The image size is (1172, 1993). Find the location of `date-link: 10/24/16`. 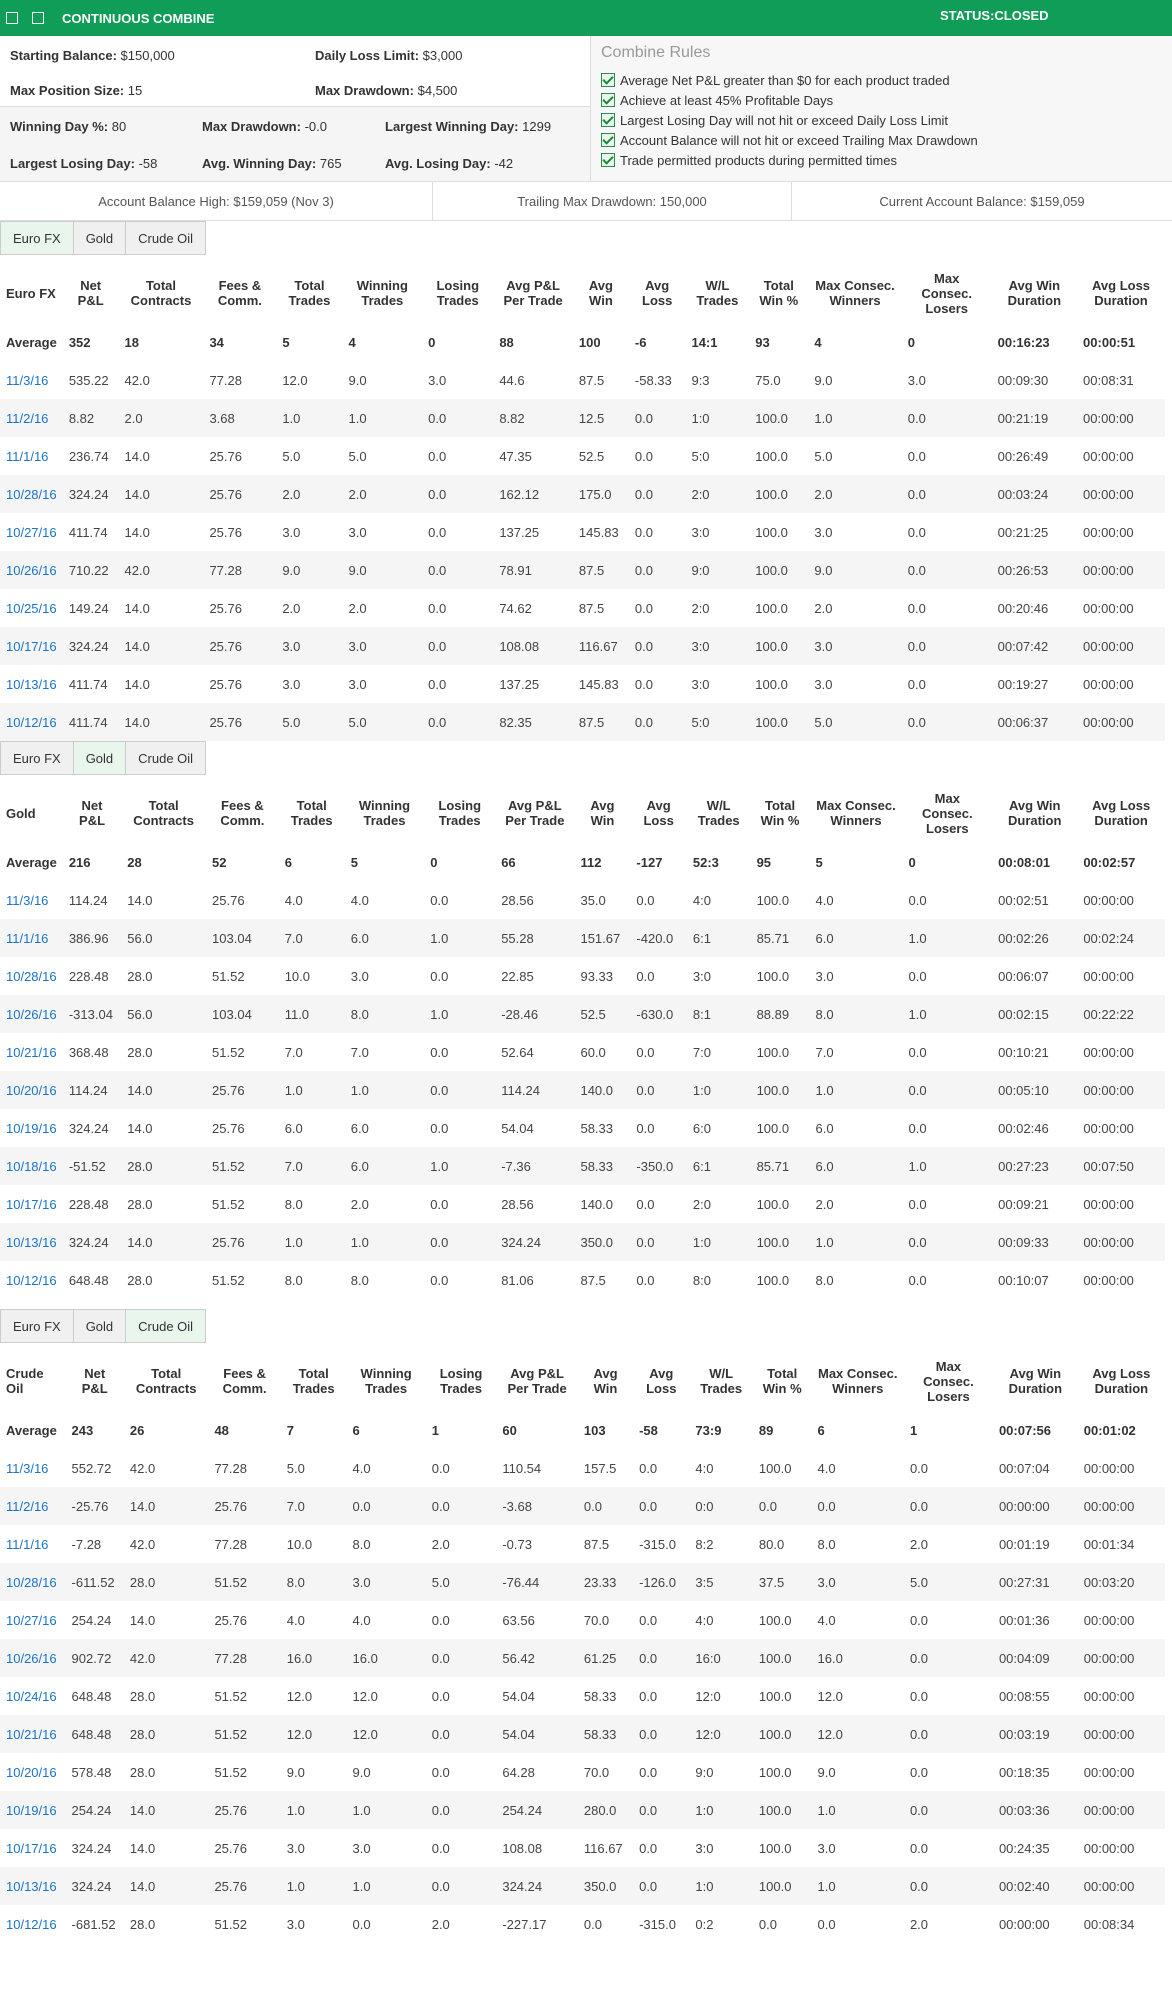

date-link: 10/24/16 is located at coordinates (31, 1696).